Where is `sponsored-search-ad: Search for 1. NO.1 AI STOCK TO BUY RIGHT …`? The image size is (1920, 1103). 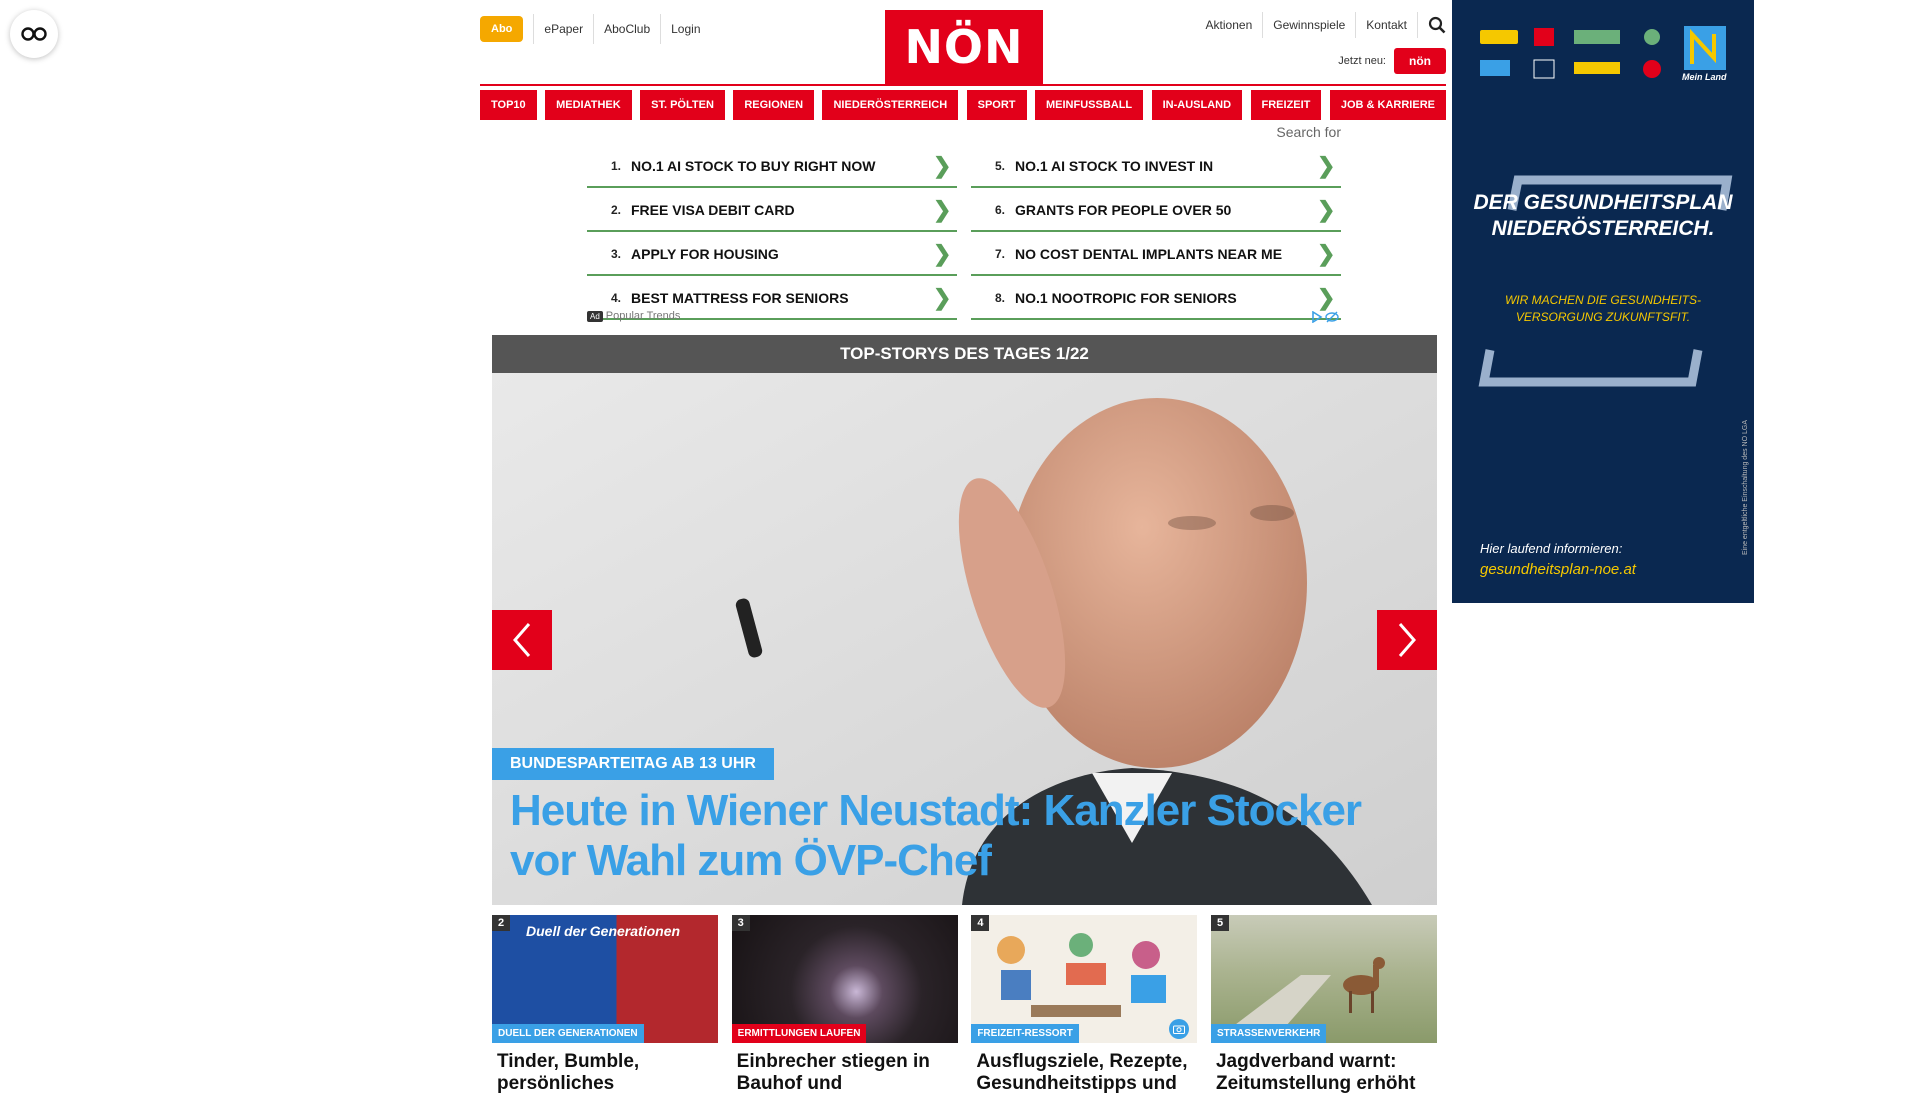
sponsored-search-ad: Search for 1. NO.1 AI STOCK TO BUY RIGHT … is located at coordinates (964, 225).